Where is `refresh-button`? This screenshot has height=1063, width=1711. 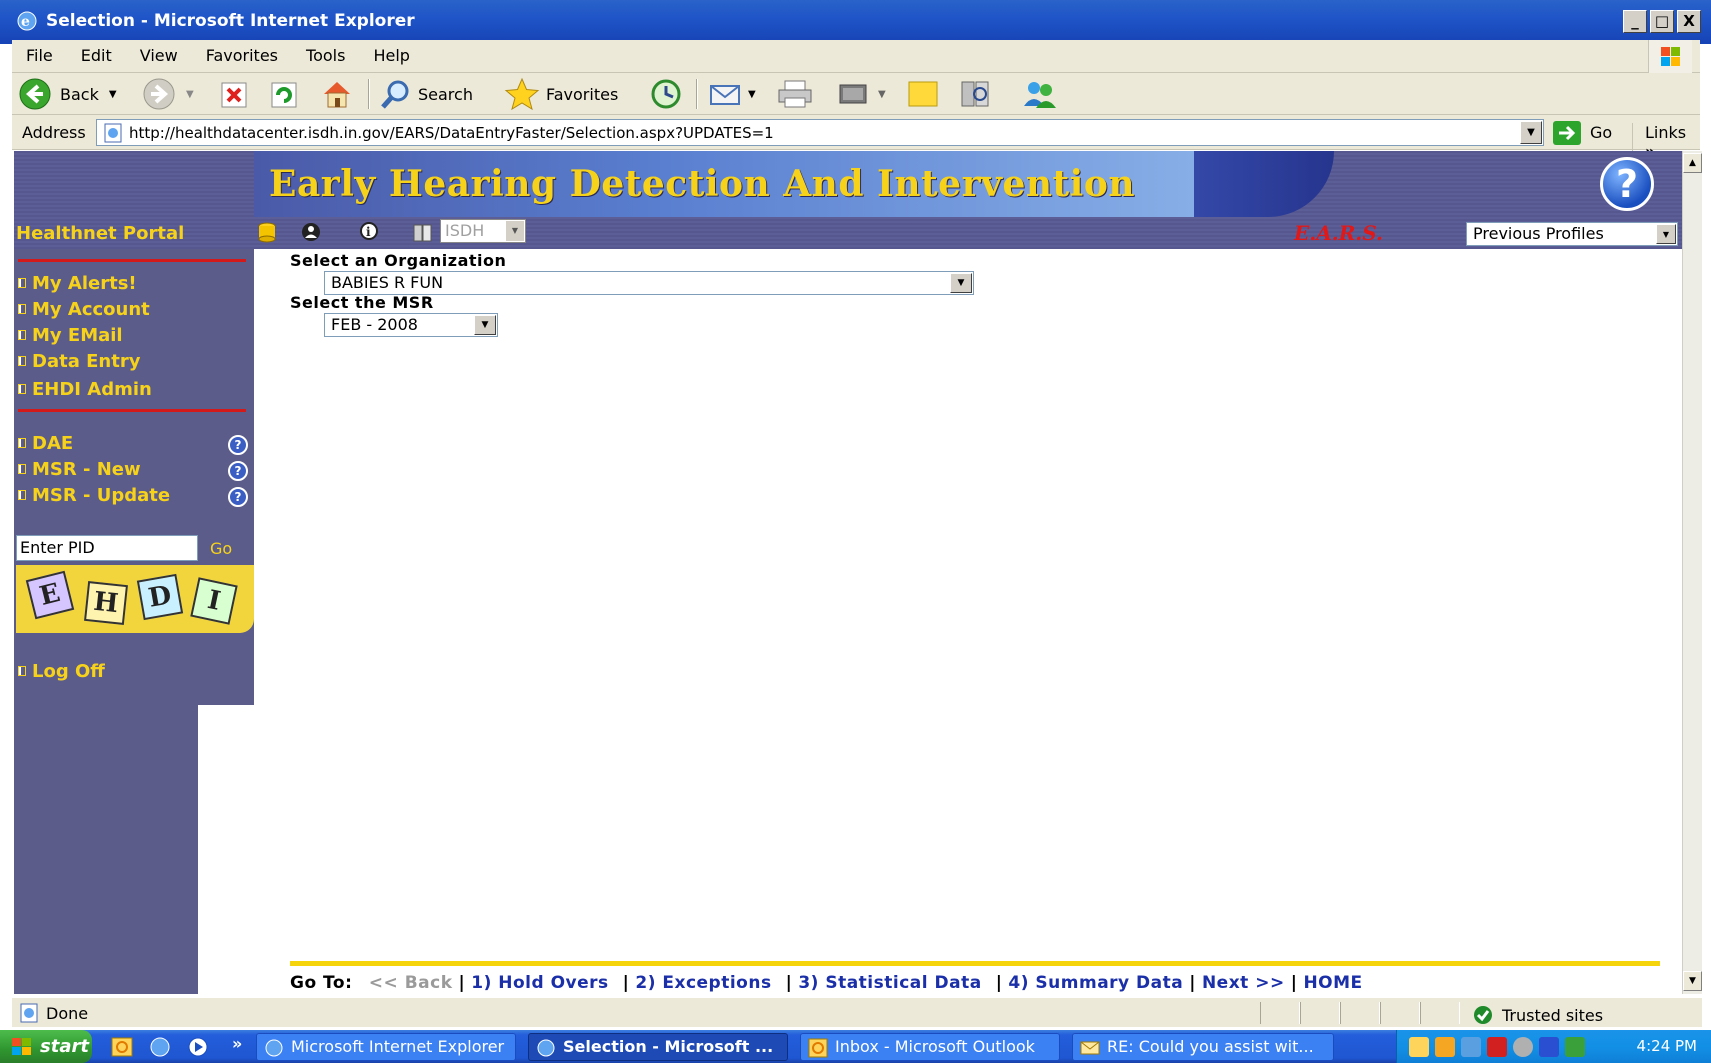 refresh-button is located at coordinates (285, 94).